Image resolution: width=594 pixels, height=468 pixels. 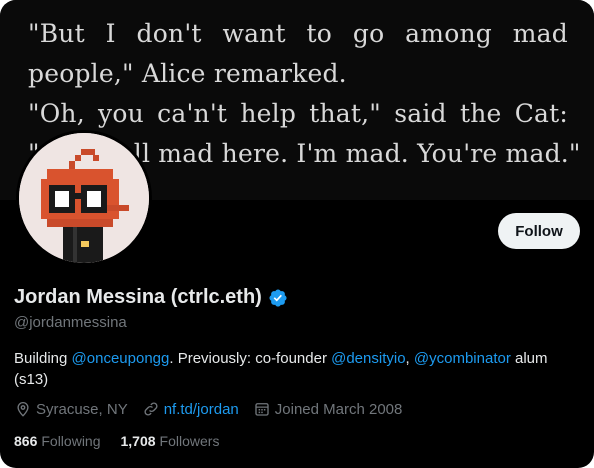 I want to click on avatar, so click(x=84, y=198).